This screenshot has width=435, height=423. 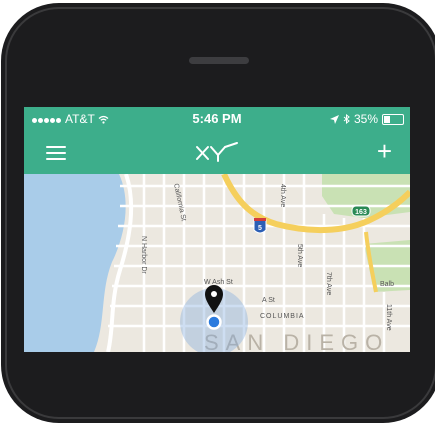 What do you see at coordinates (388, 317) in the screenshot?
I see `street-label-11th-ave: 11th Ave` at bounding box center [388, 317].